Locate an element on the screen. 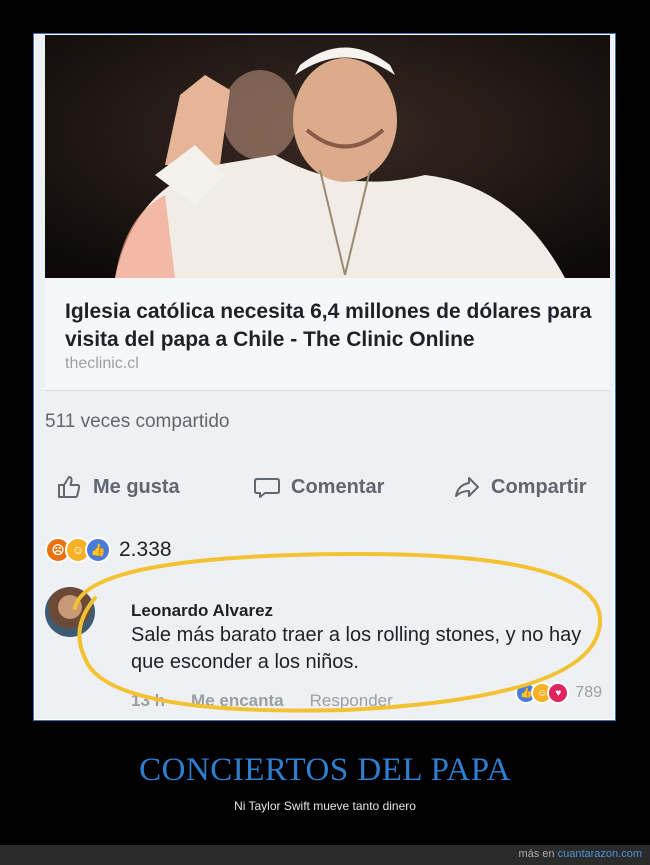 This screenshot has width=650, height=865. comment-reply-link: Responder is located at coordinates (351, 701).